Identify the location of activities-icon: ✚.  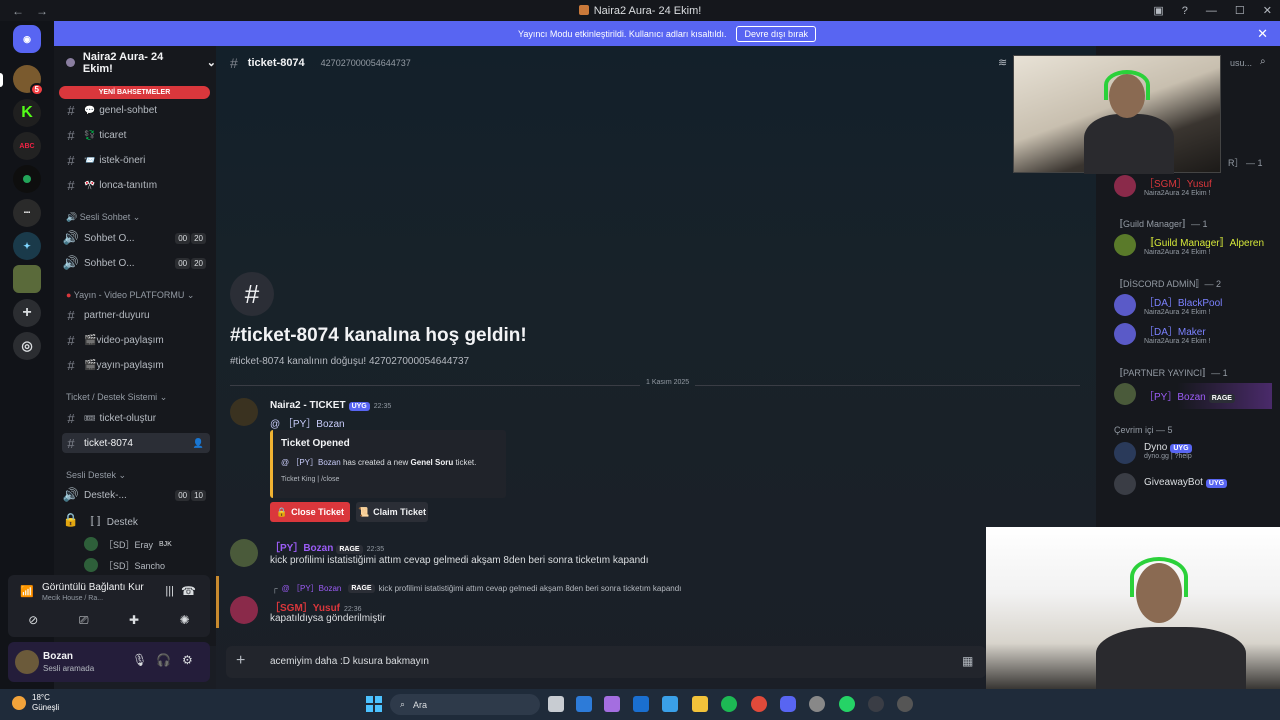
(134, 620).